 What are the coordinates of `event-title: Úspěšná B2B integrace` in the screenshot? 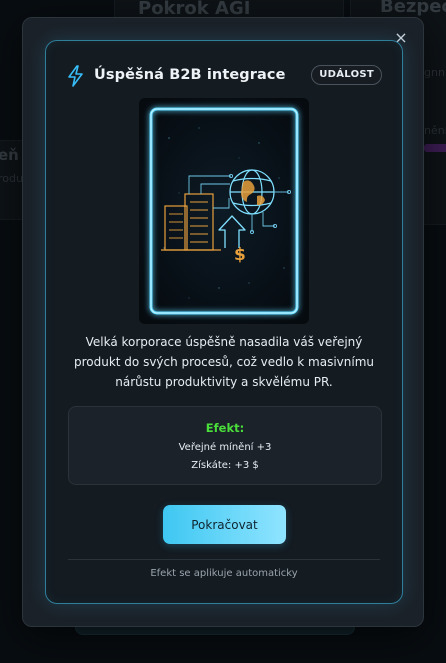 It's located at (190, 75).